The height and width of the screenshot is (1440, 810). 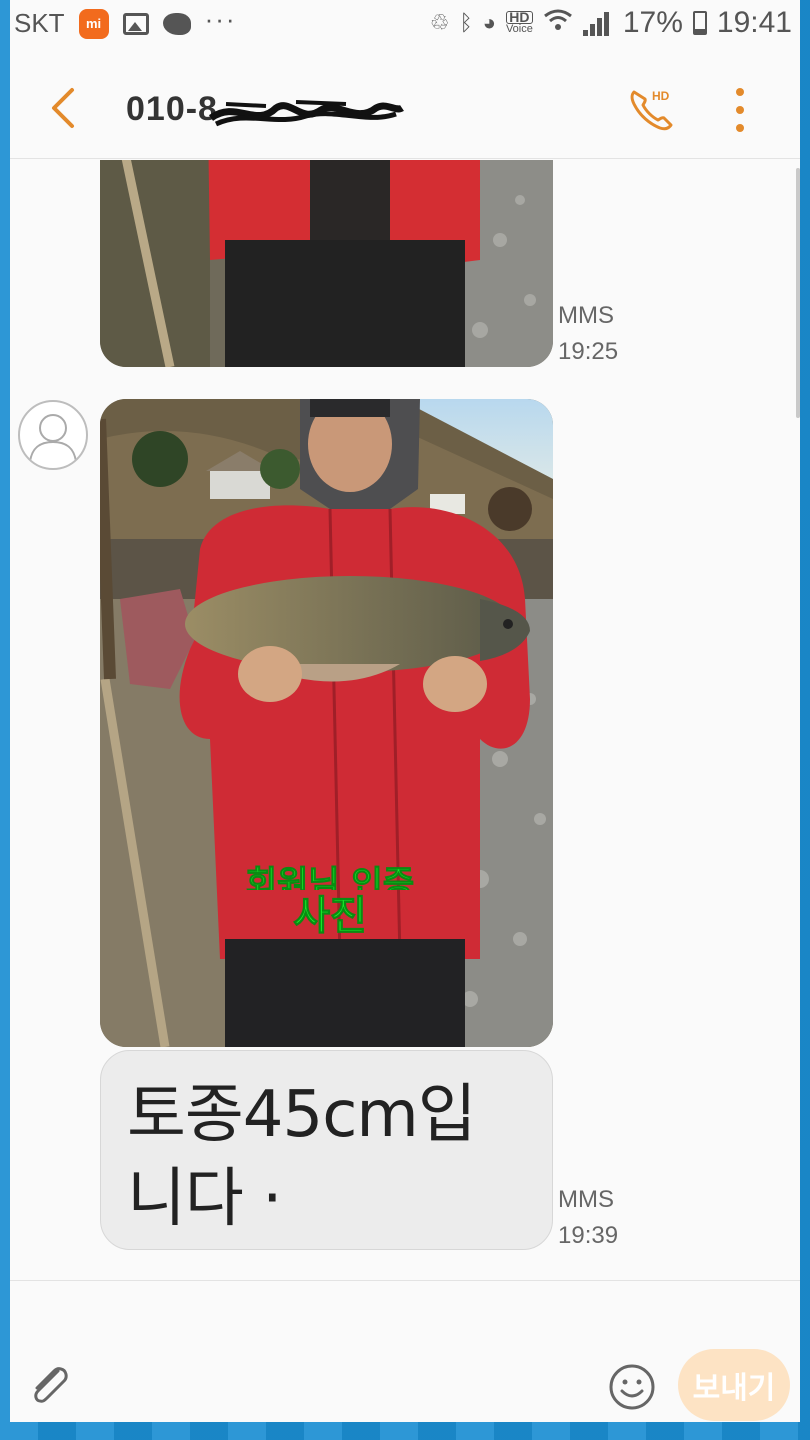 I want to click on chevron-left-icon, so click(x=63, y=108).